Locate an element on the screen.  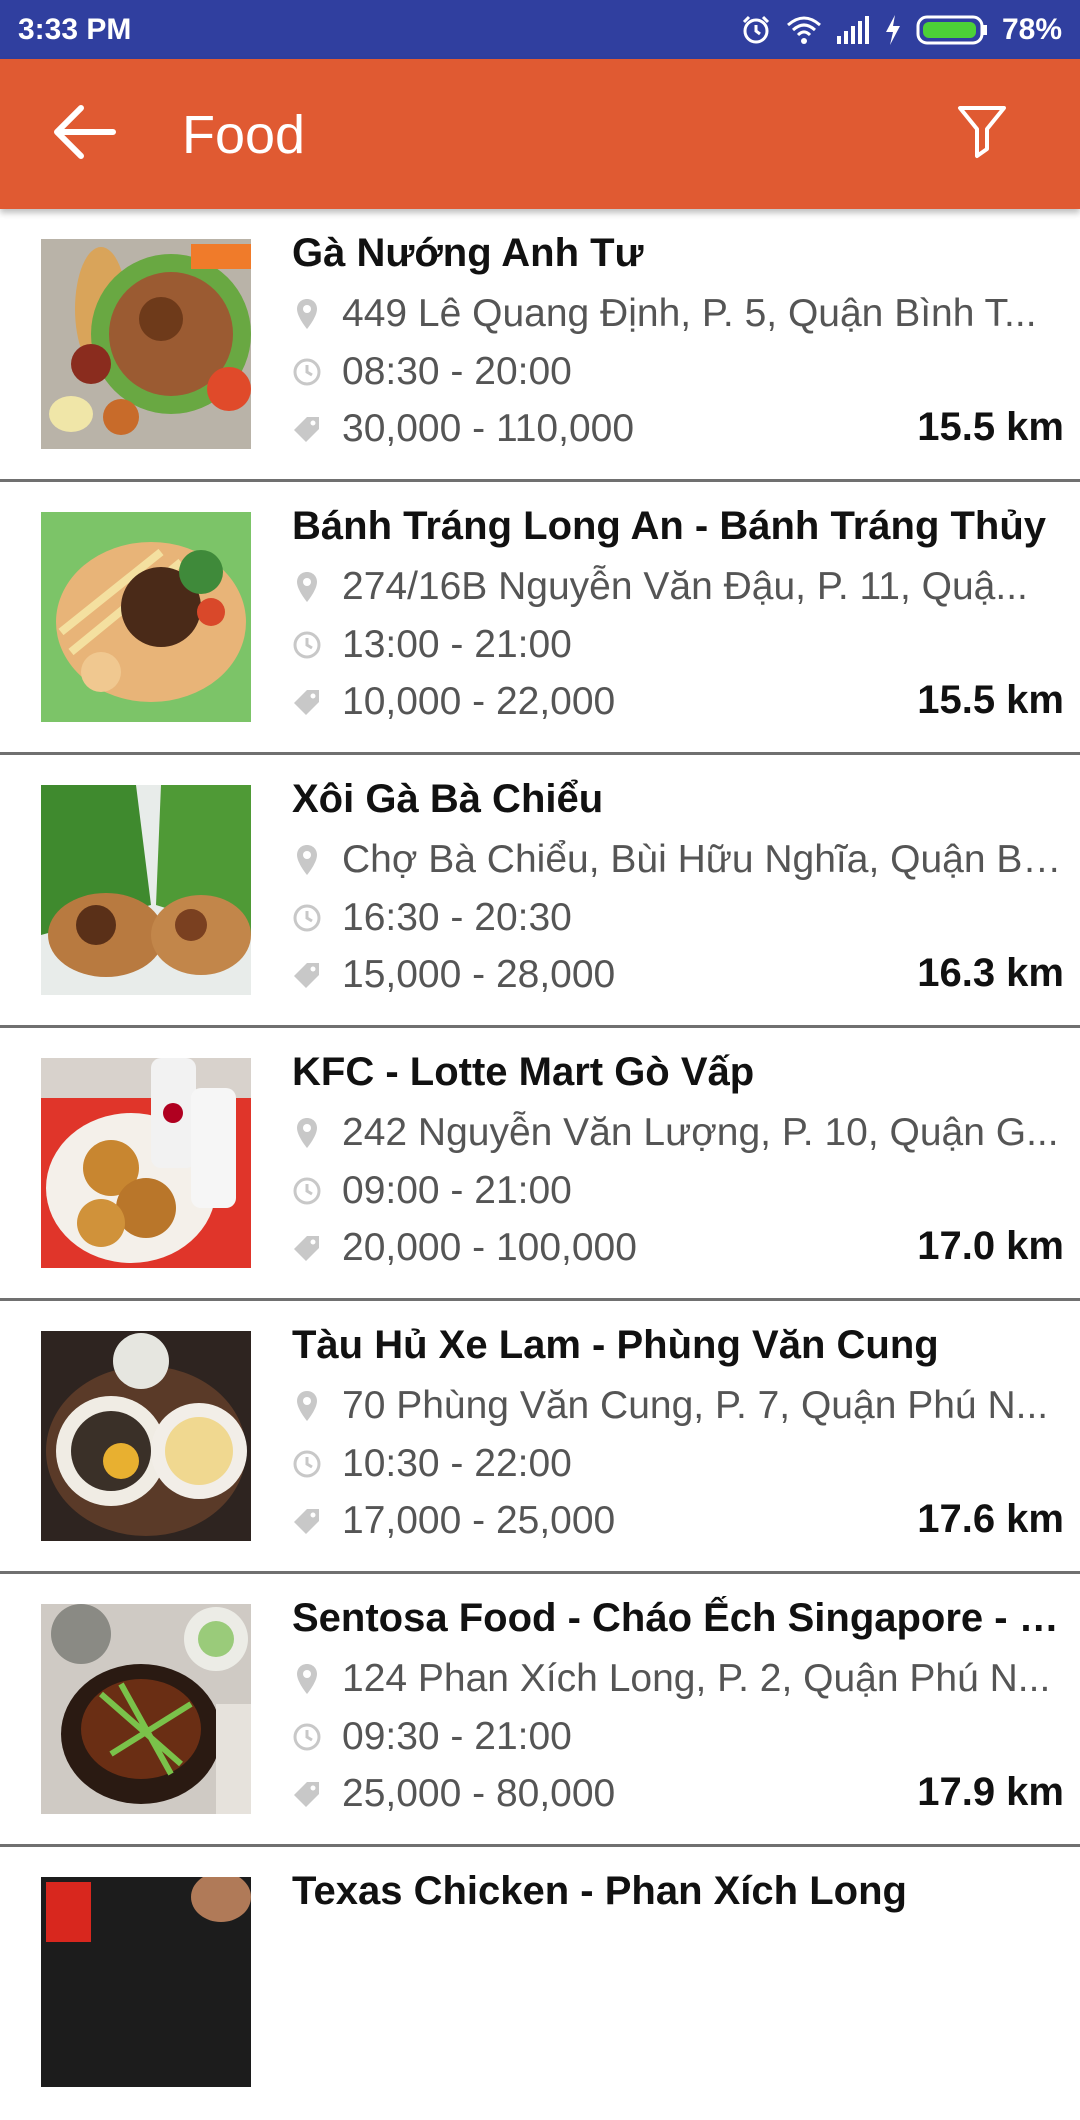
distance: 16.3 km is located at coordinates (990, 973).